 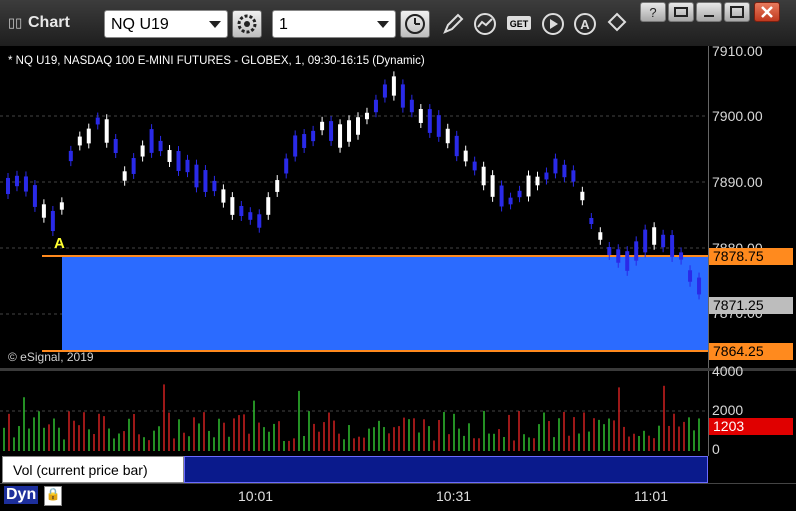 I want to click on maximize-icon, so click(x=737, y=12).